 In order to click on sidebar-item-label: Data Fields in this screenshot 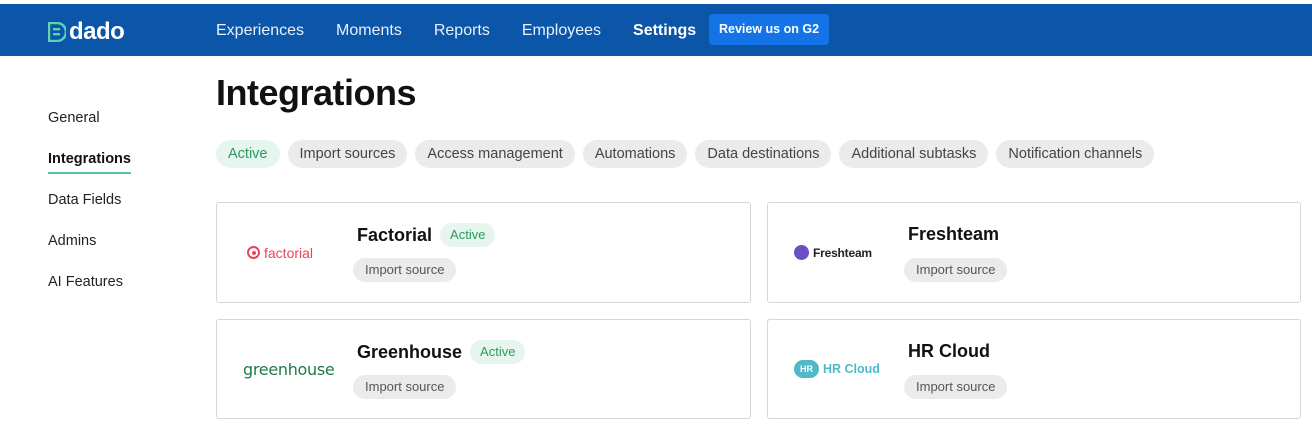, I will do `click(85, 200)`.